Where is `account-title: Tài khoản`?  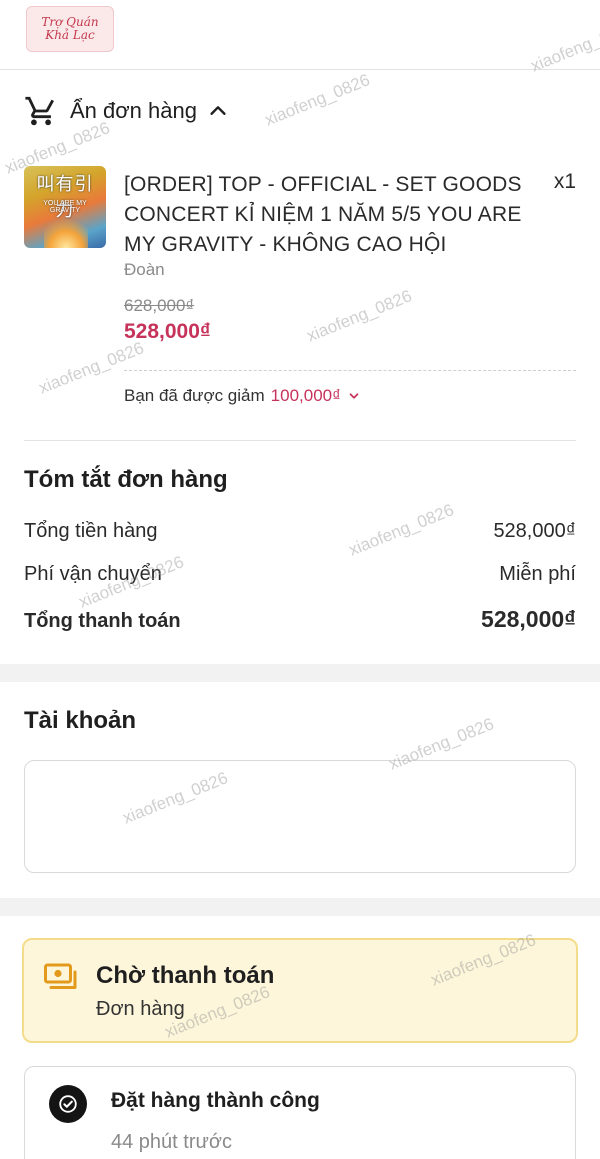
account-title: Tài khoản is located at coordinates (80, 720).